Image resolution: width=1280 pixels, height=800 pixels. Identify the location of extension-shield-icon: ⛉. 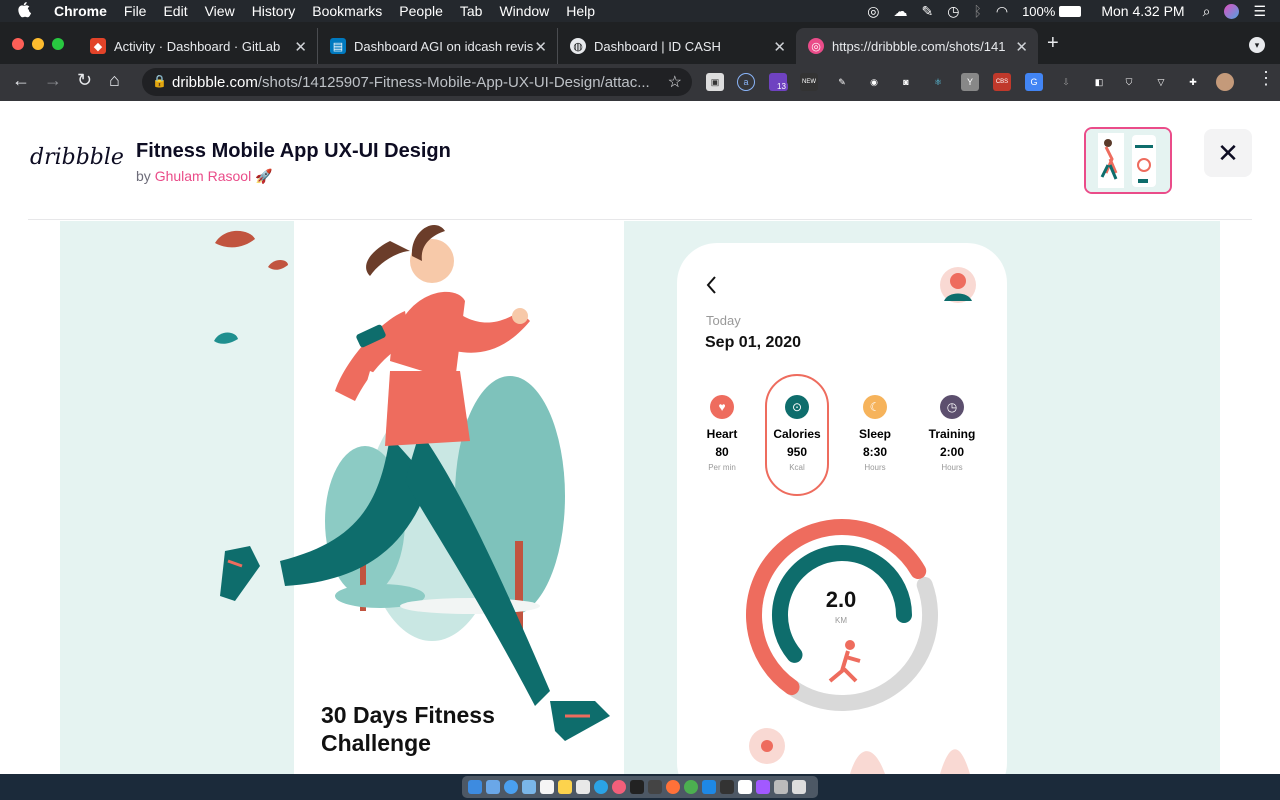
(1129, 82).